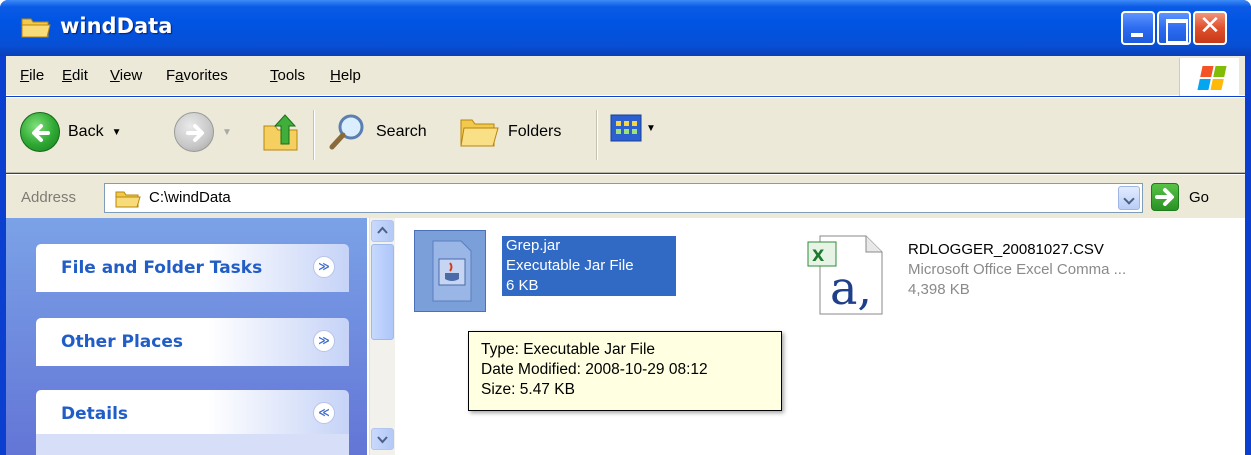  What do you see at coordinates (95, 414) in the screenshot?
I see `task-title: Details` at bounding box center [95, 414].